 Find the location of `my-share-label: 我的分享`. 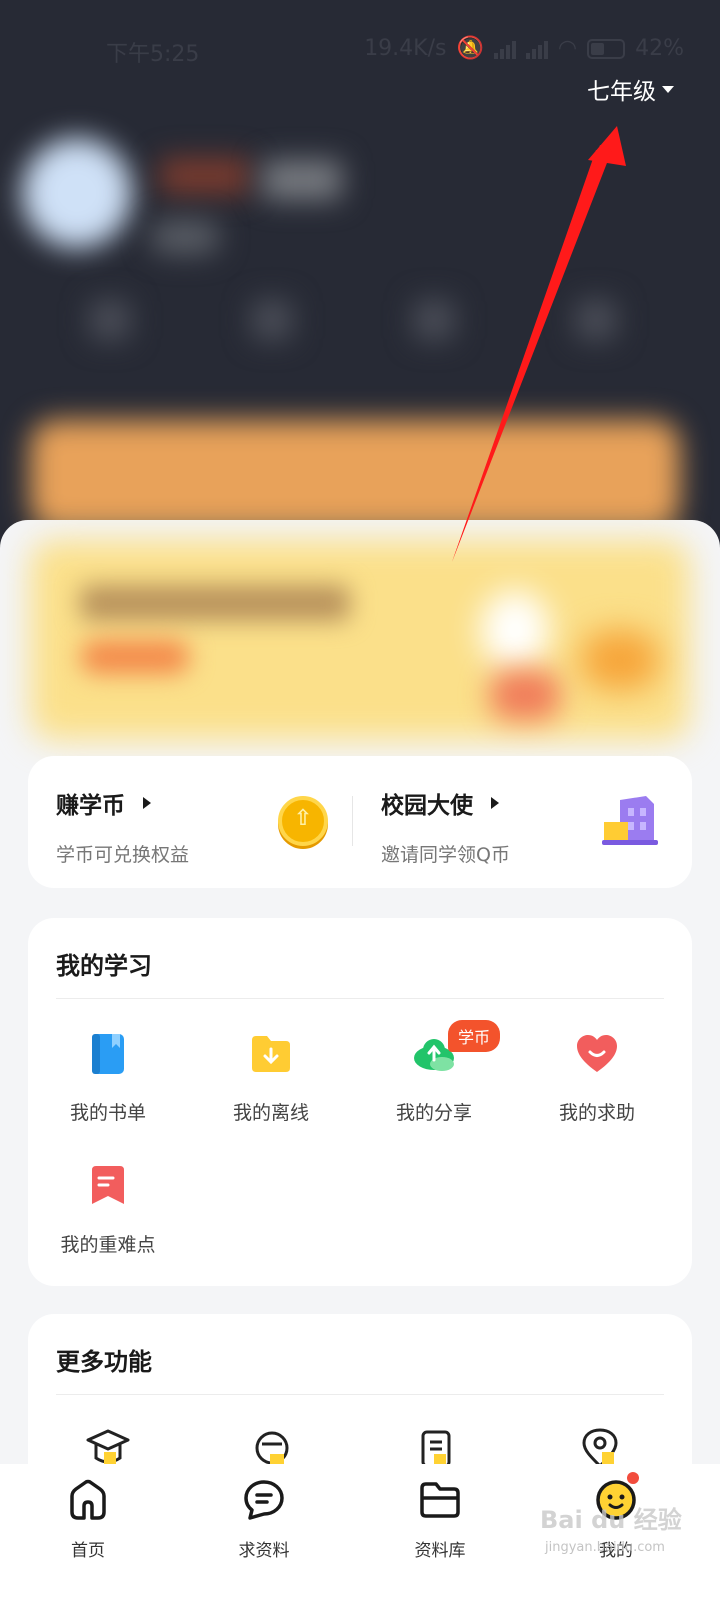

my-share-label: 我的分享 is located at coordinates (433, 1113).